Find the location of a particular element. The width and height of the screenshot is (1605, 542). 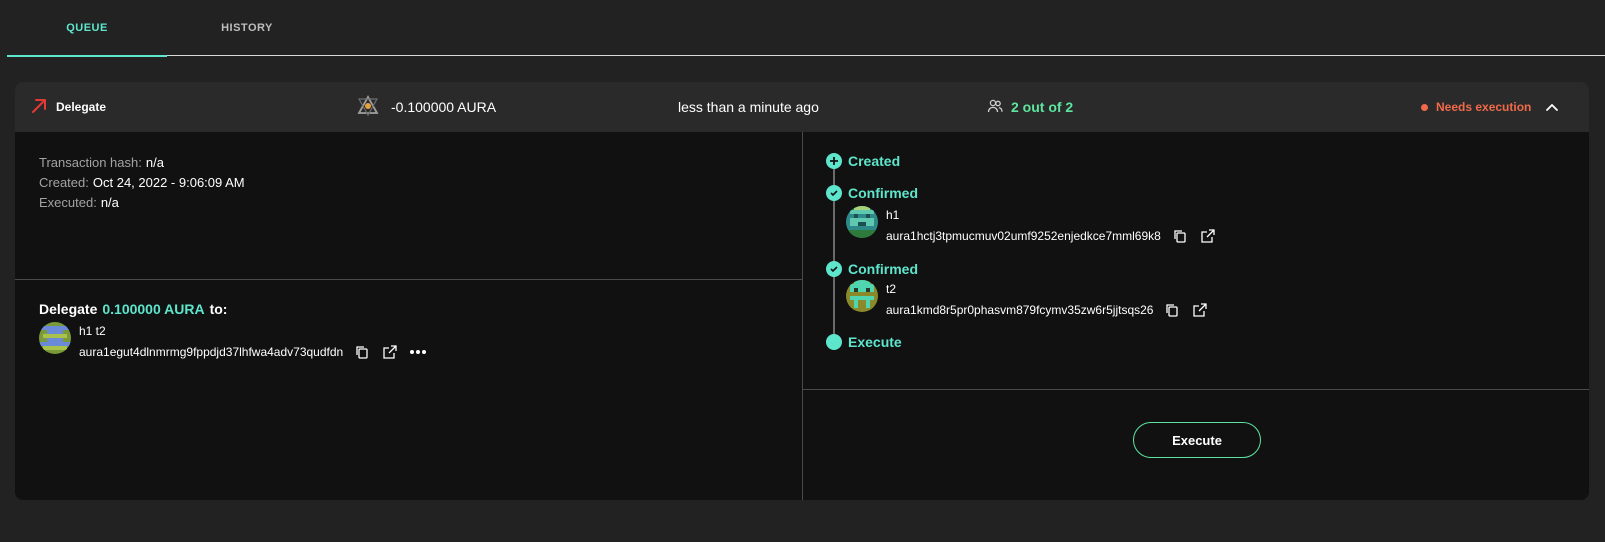

plus-circle-icon is located at coordinates (834, 161).